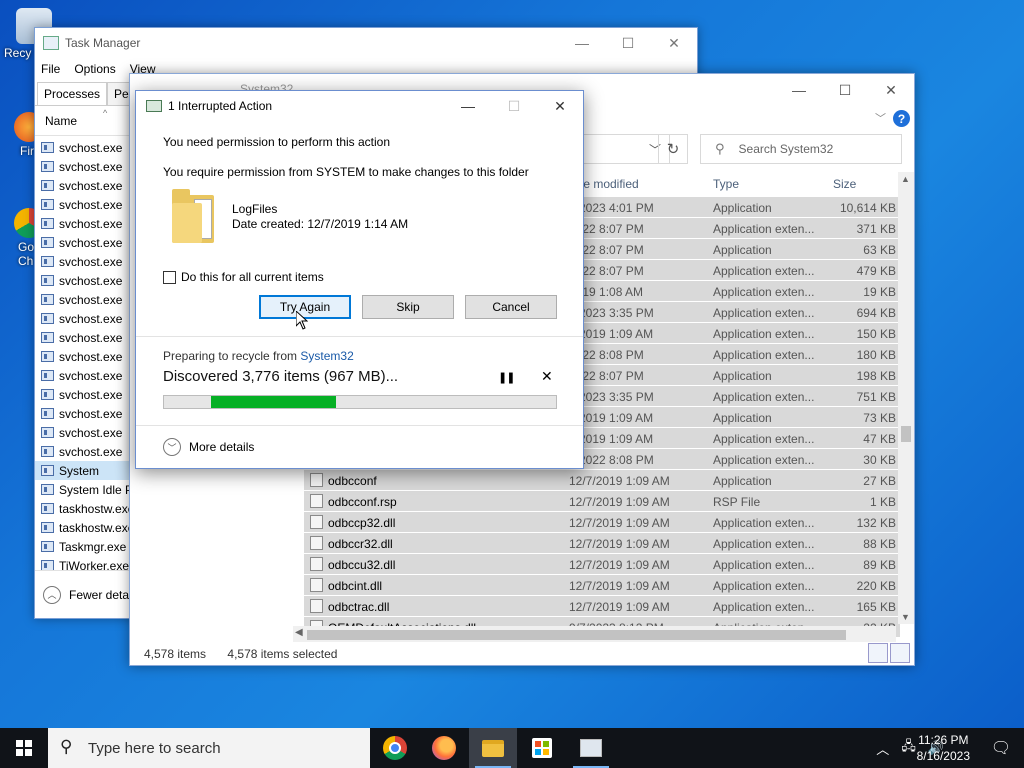 This screenshot has width=1024, height=768. What do you see at coordinates (900, 653) in the screenshot?
I see `large-icons-view-button` at bounding box center [900, 653].